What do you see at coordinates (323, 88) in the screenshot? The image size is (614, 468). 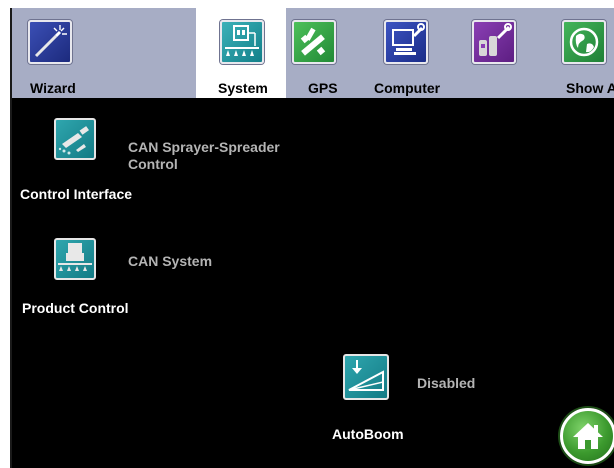 I see `tab-gps-label: GPS` at bounding box center [323, 88].